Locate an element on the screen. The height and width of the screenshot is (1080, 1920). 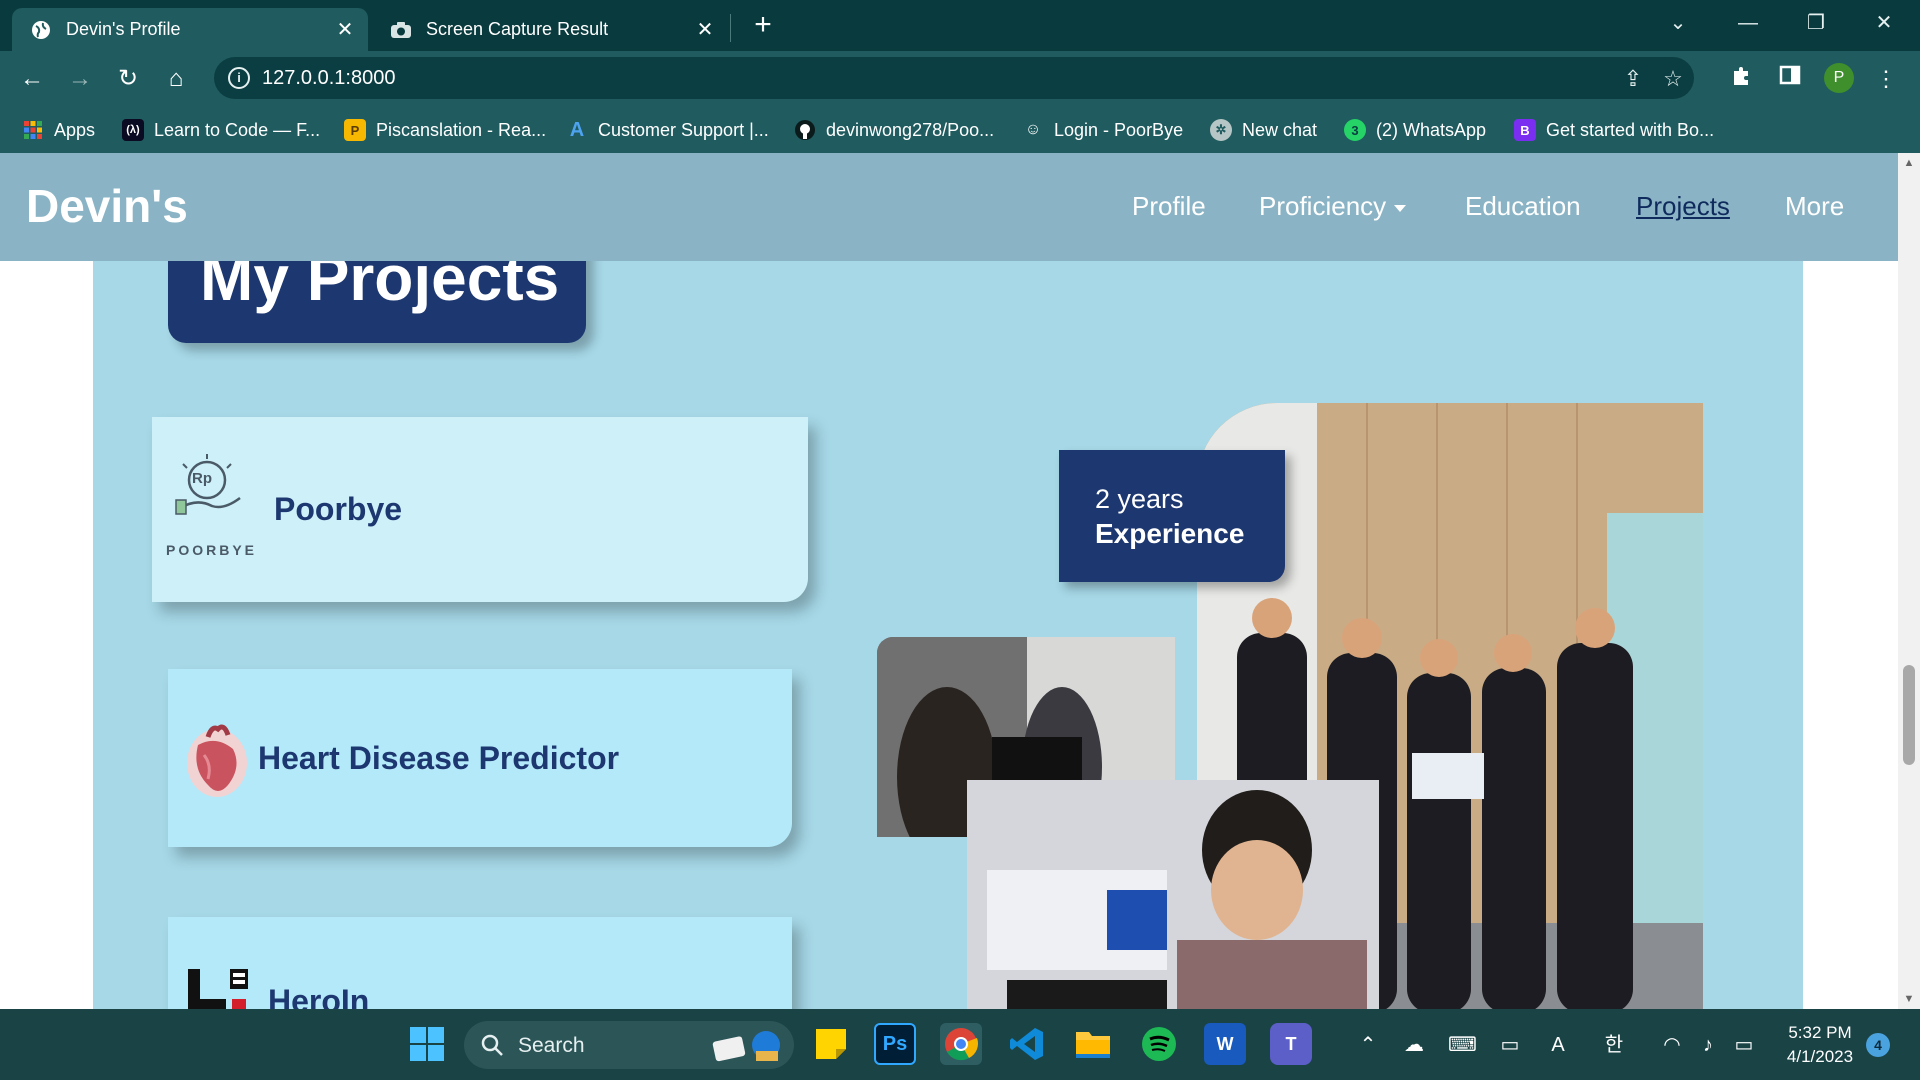
nav-link-proficiency: Proficiency is located at coordinates (1333, 206).